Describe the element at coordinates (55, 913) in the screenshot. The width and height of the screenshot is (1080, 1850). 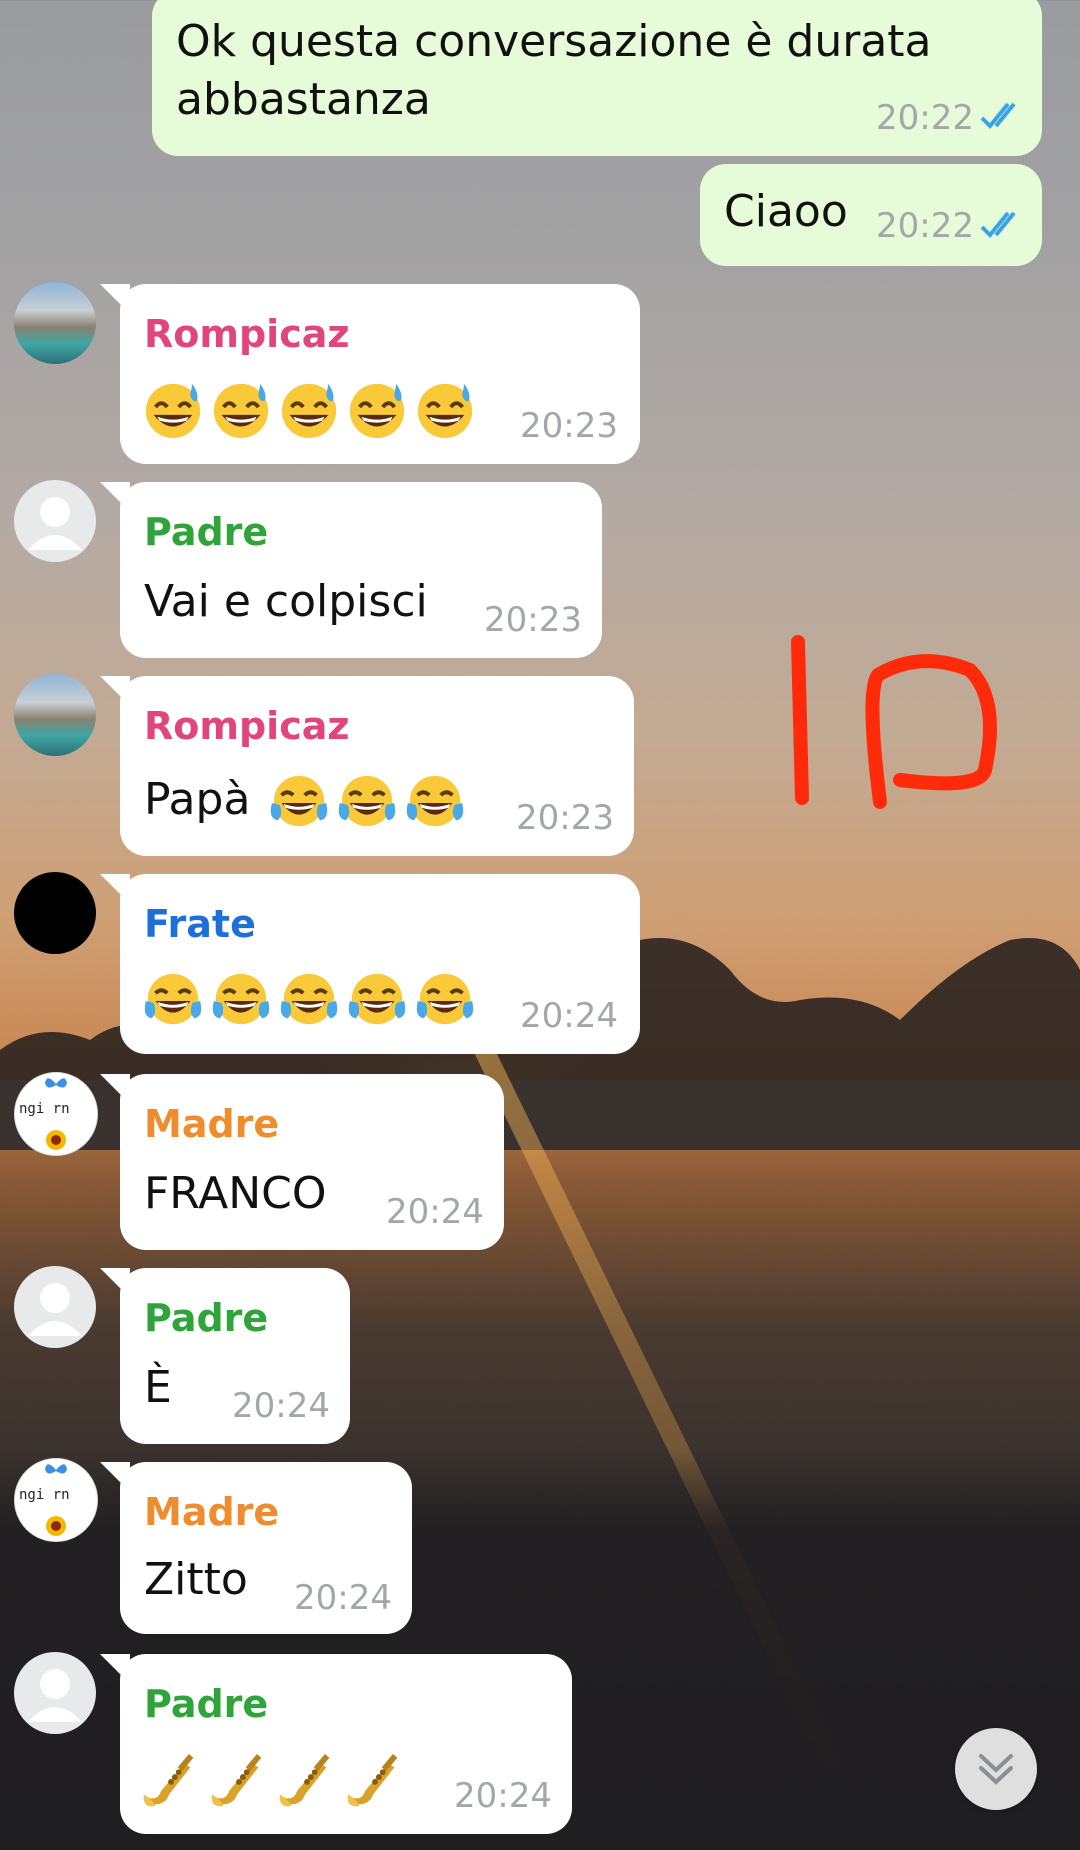
I see `avatar-frate` at that location.